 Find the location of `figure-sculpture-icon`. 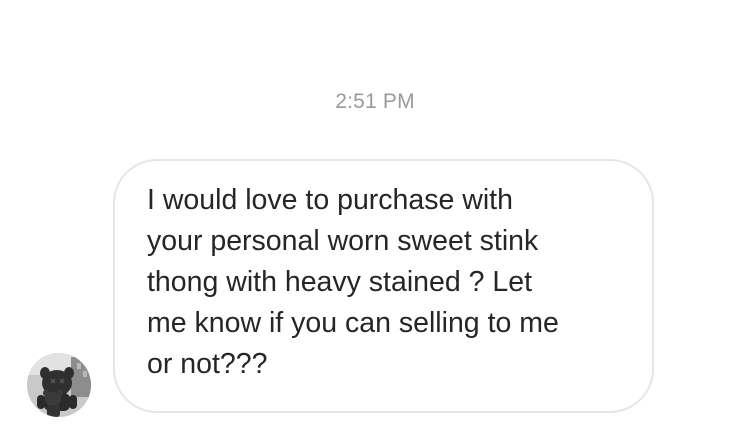

figure-sculpture-icon is located at coordinates (59, 385).